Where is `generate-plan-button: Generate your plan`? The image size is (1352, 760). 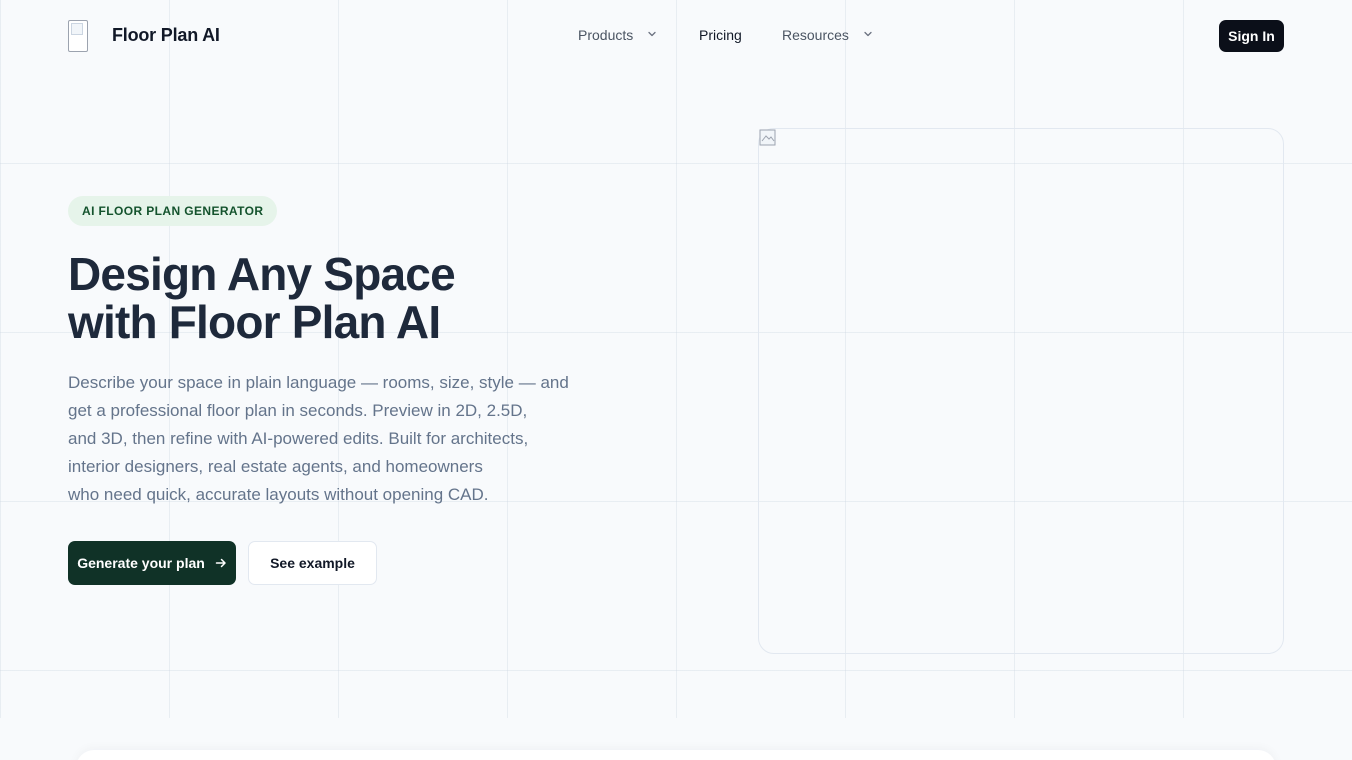
generate-plan-button: Generate your plan is located at coordinates (152, 563).